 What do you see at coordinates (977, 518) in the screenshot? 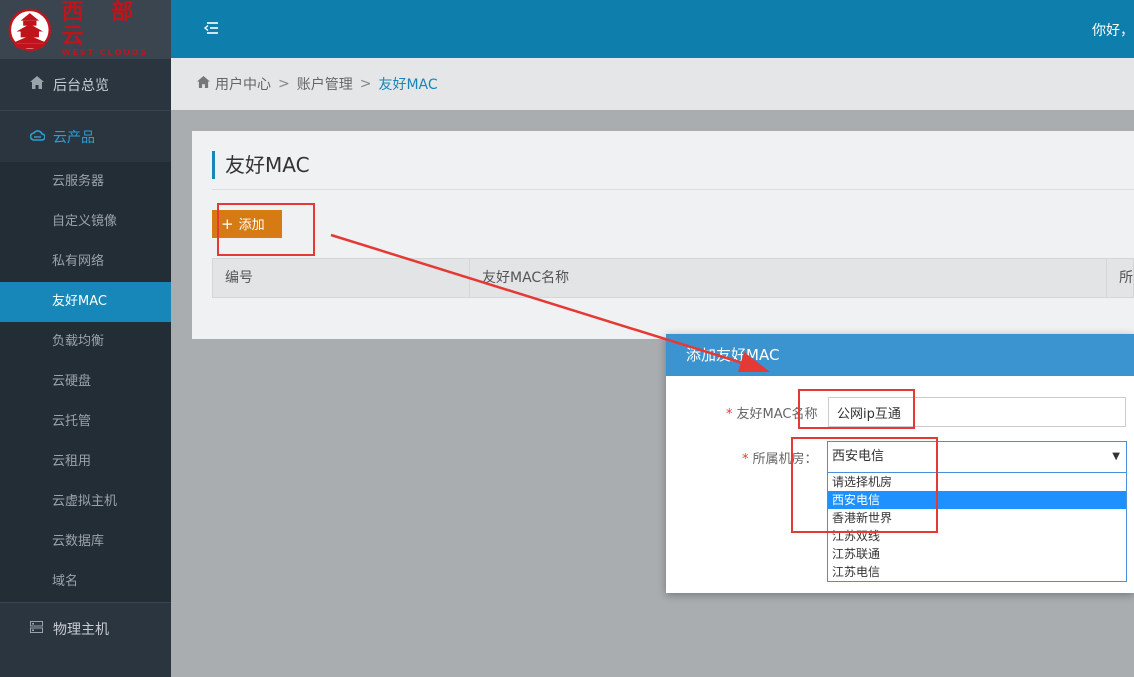
I see `room-option: 香港新世界` at bounding box center [977, 518].